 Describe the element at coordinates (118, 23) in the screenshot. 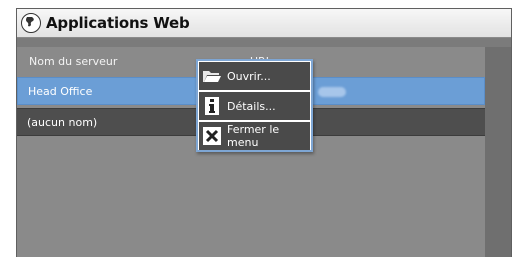

I see `window-title: Applications Web` at that location.